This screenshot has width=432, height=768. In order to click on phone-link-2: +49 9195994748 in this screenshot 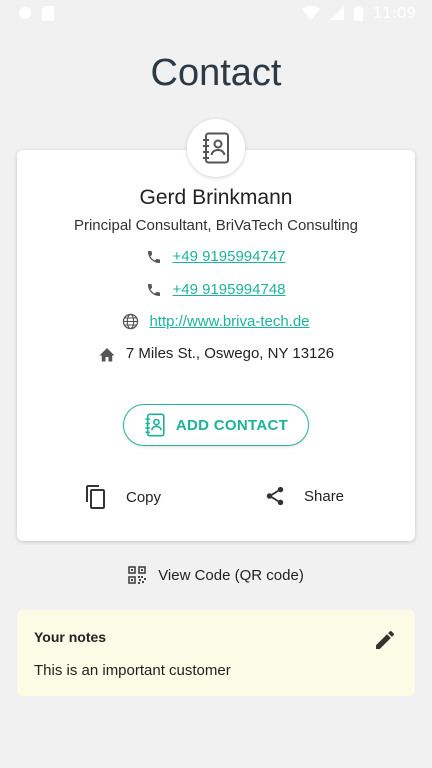, I will do `click(228, 289)`.